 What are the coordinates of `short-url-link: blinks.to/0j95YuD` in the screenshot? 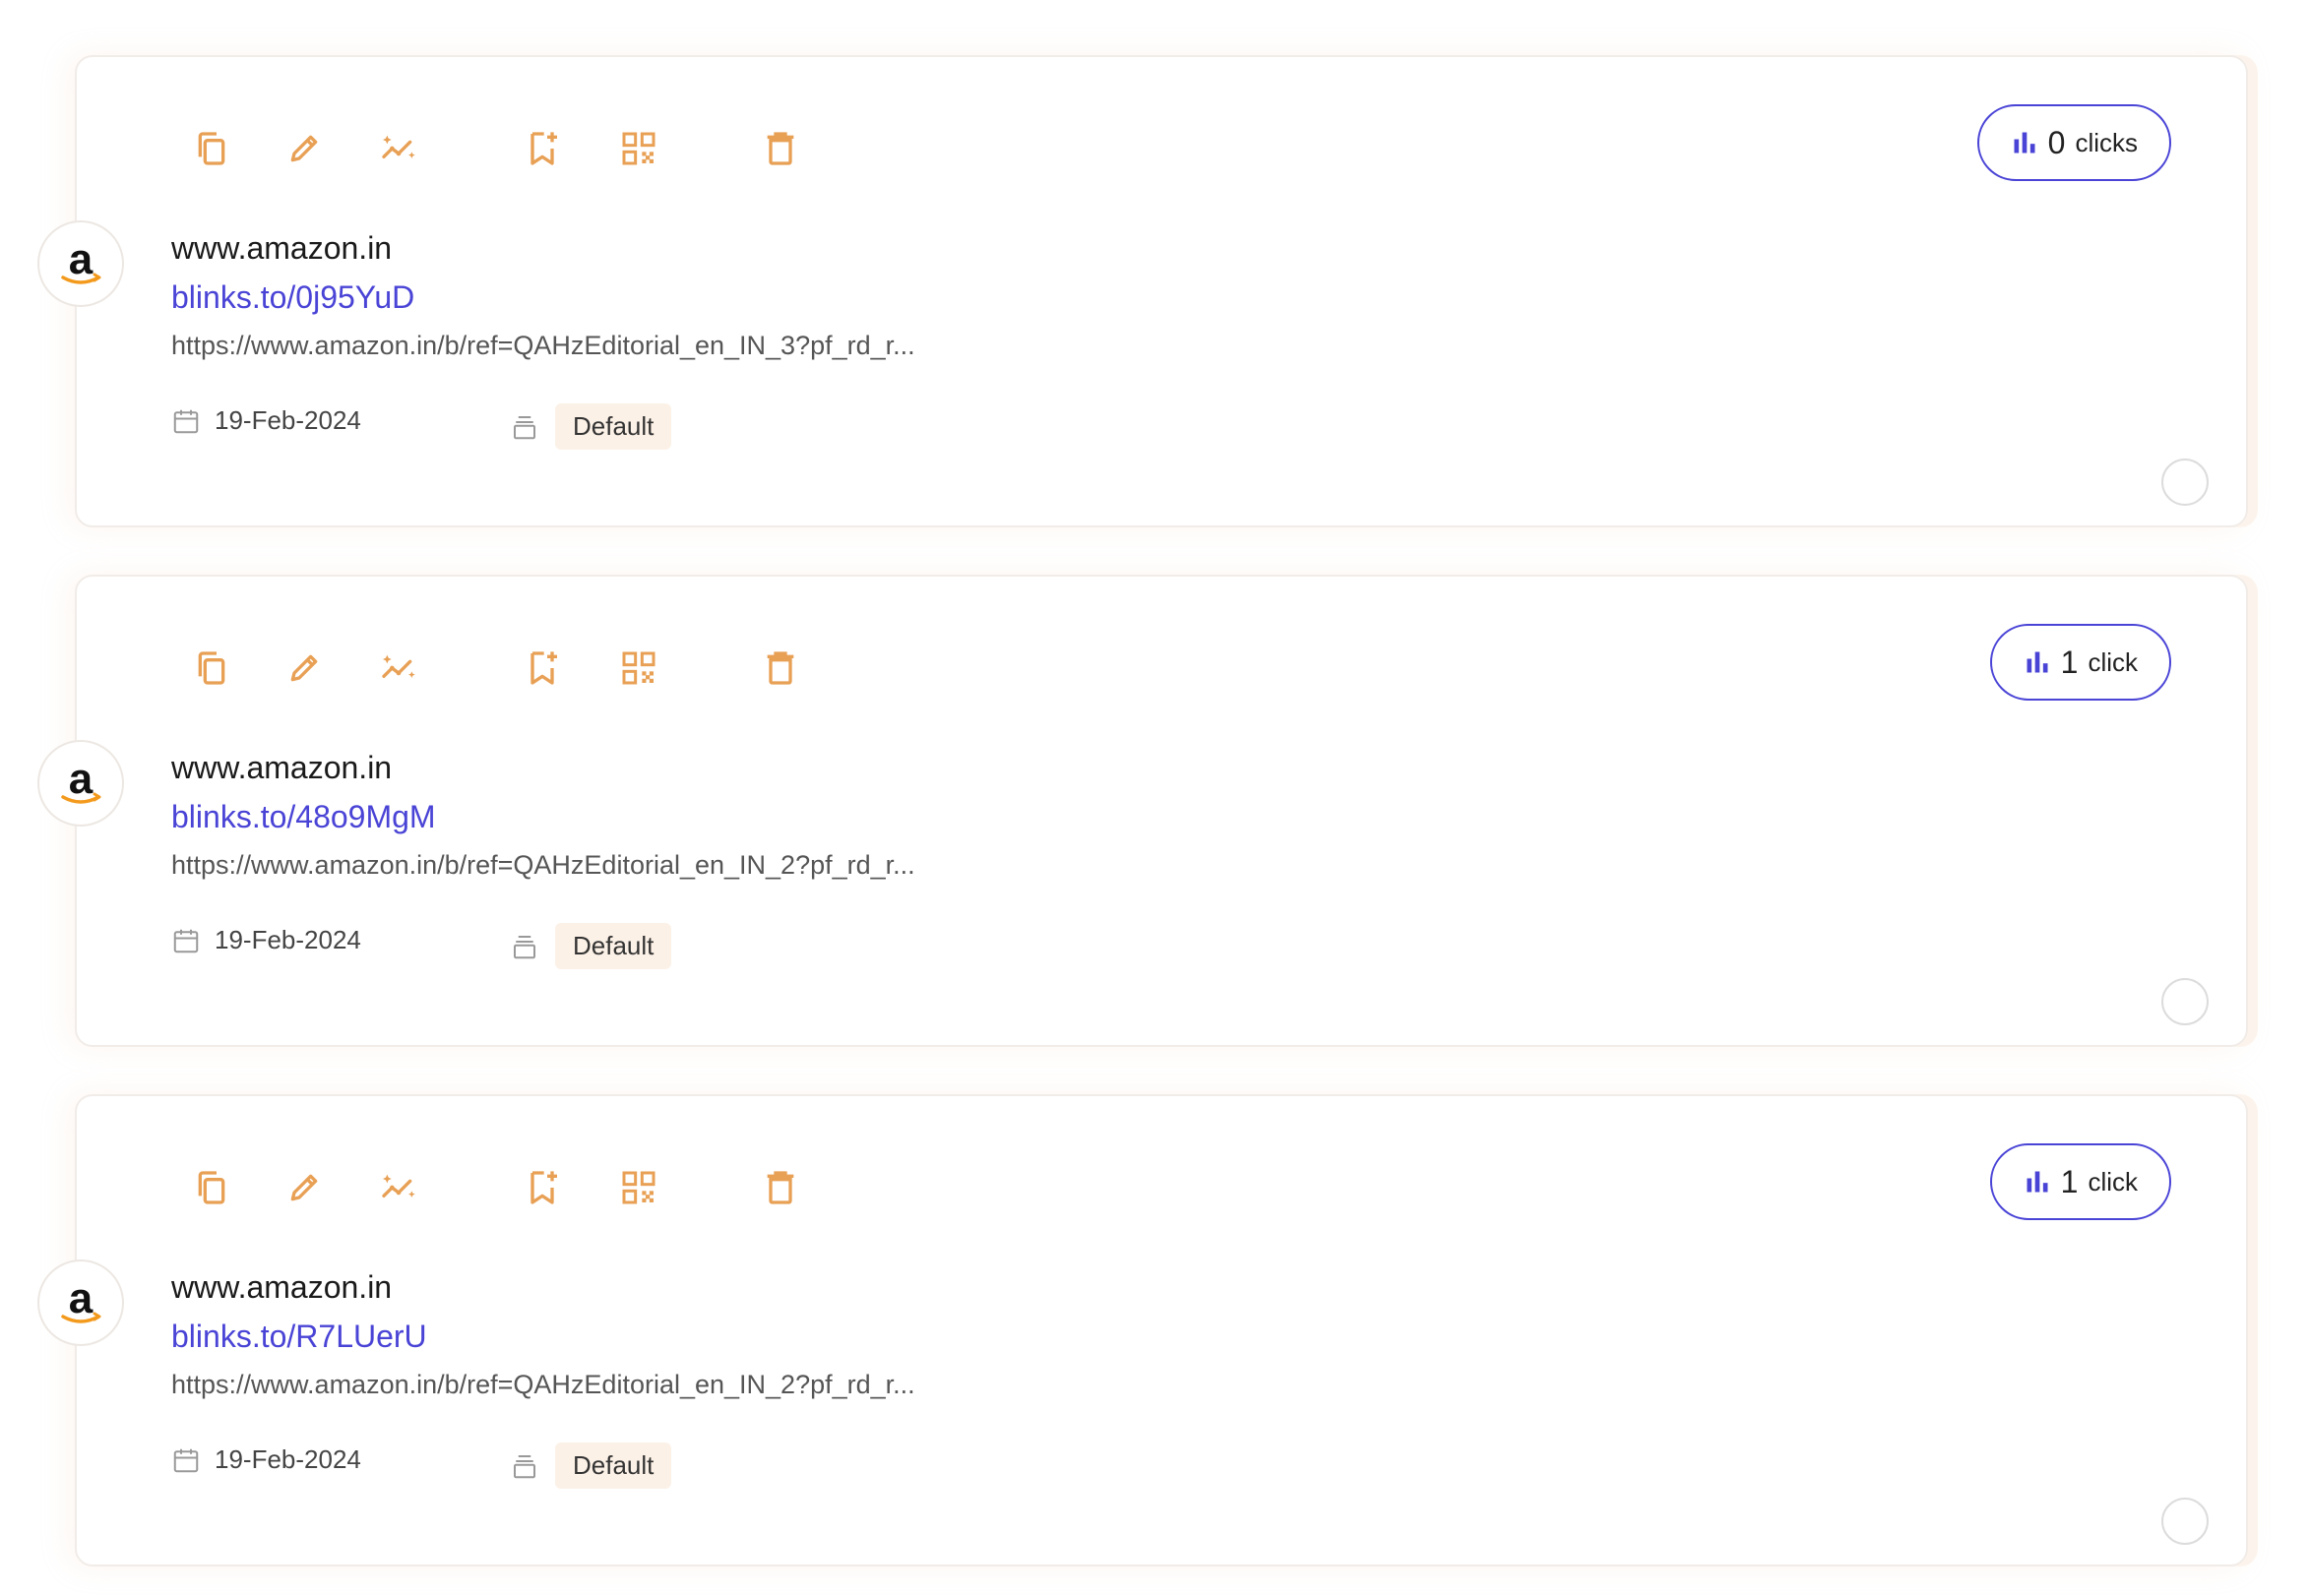 It's located at (292, 297).